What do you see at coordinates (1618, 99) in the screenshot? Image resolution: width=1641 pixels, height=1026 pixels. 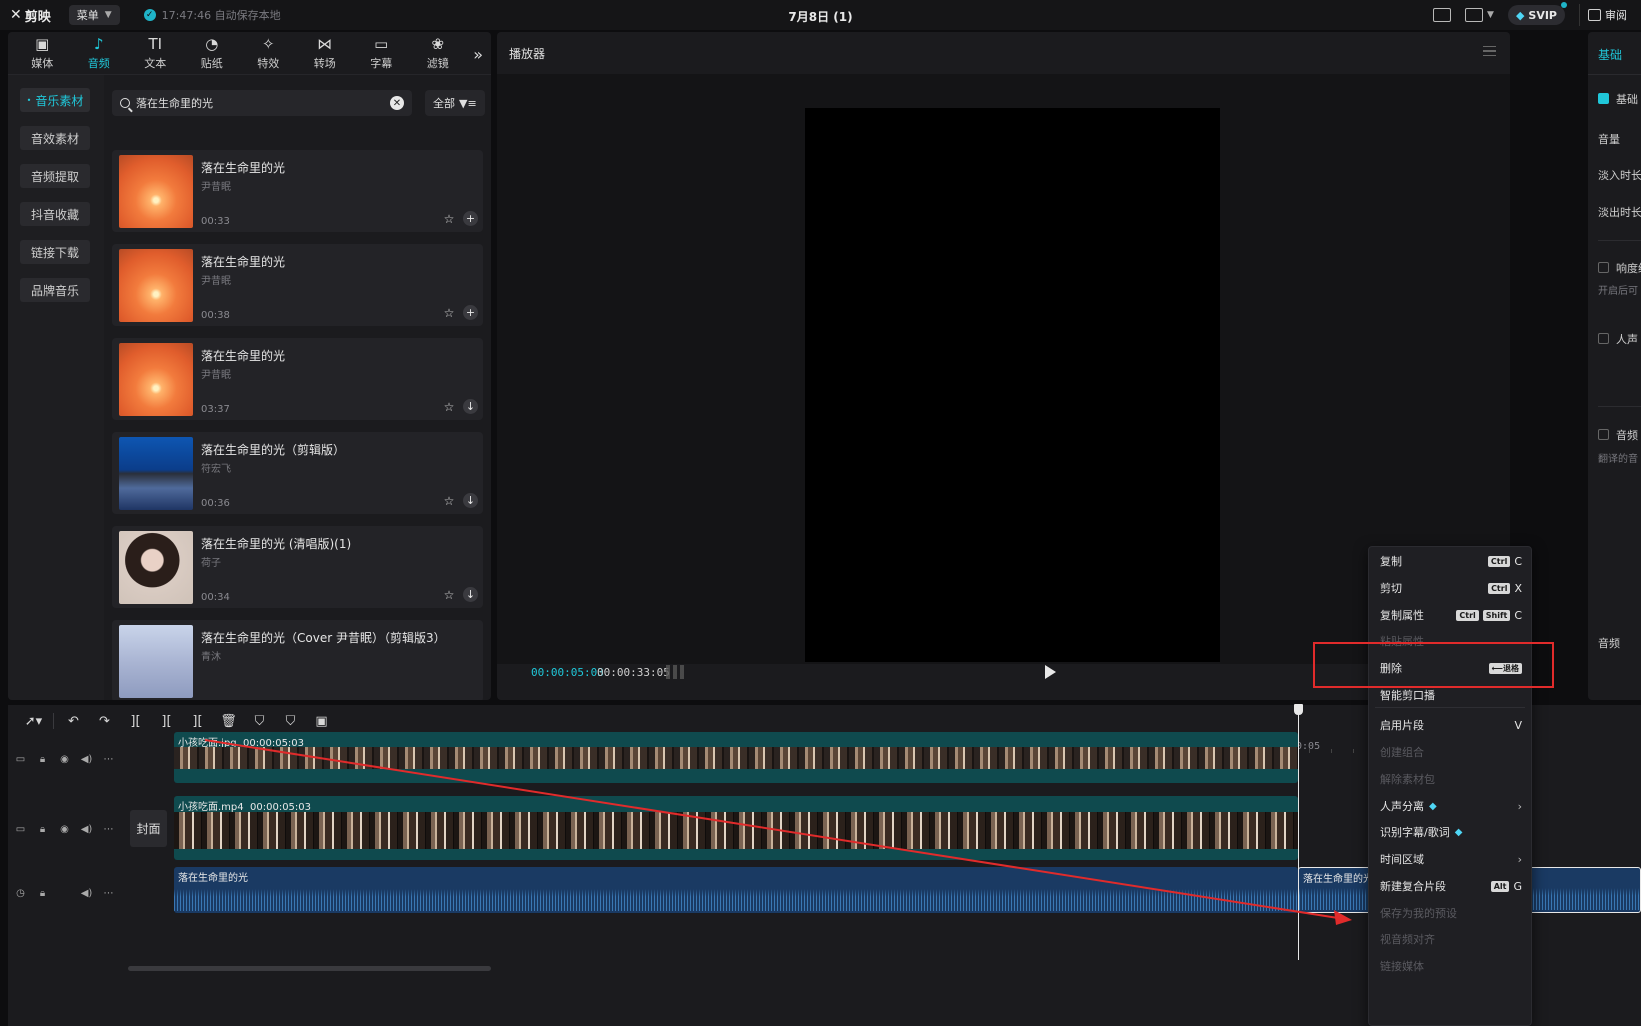 I see `basic-toggle-row: 基础` at bounding box center [1618, 99].